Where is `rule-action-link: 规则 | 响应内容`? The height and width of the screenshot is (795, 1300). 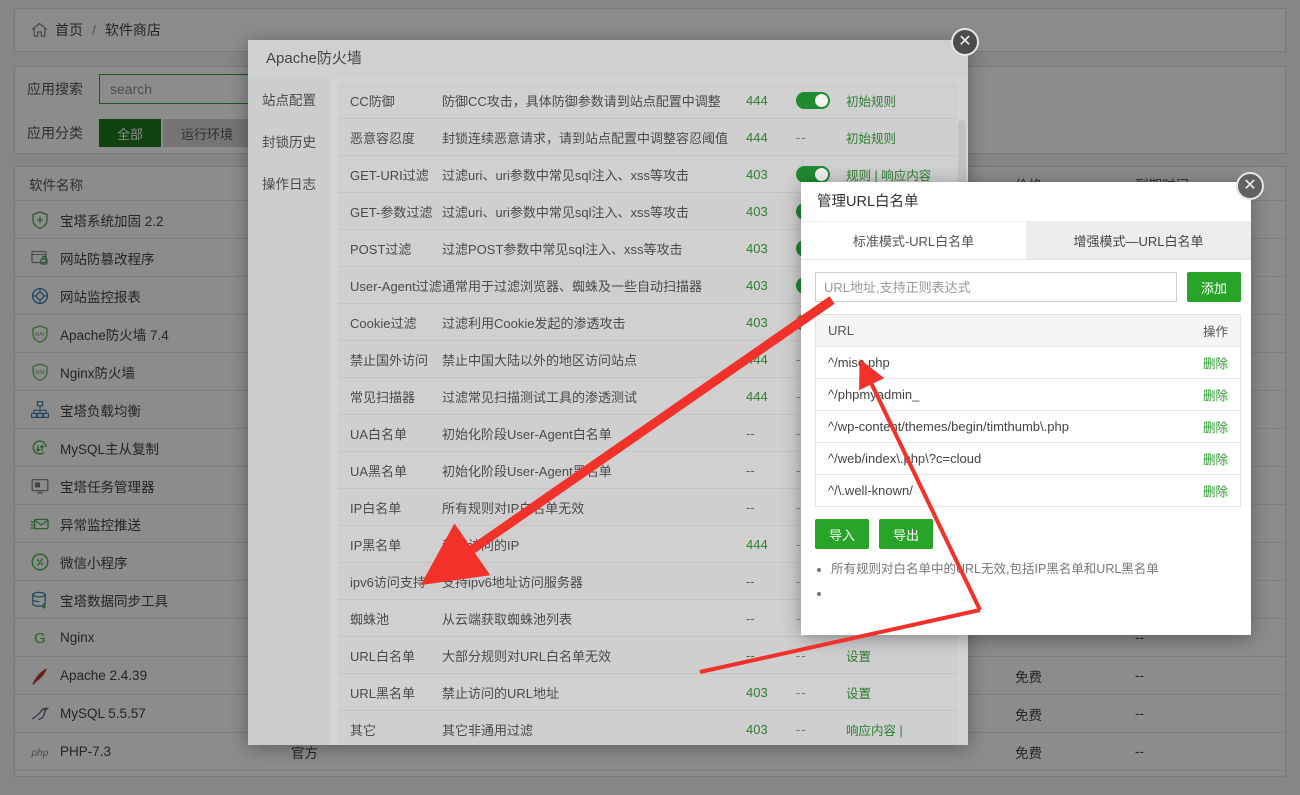 rule-action-link: 规则 | 响应内容 is located at coordinates (902, 174).